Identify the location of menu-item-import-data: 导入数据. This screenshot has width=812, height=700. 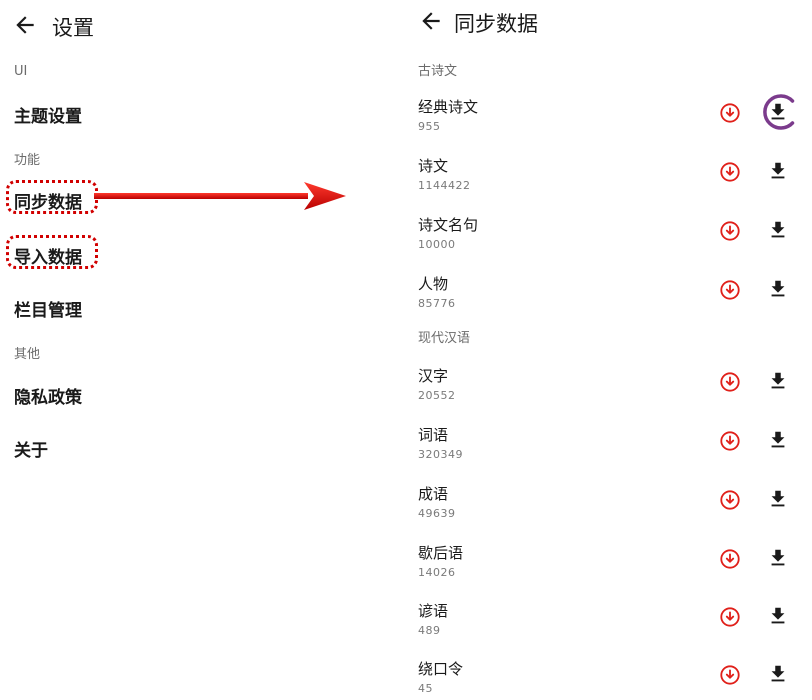
(48, 255).